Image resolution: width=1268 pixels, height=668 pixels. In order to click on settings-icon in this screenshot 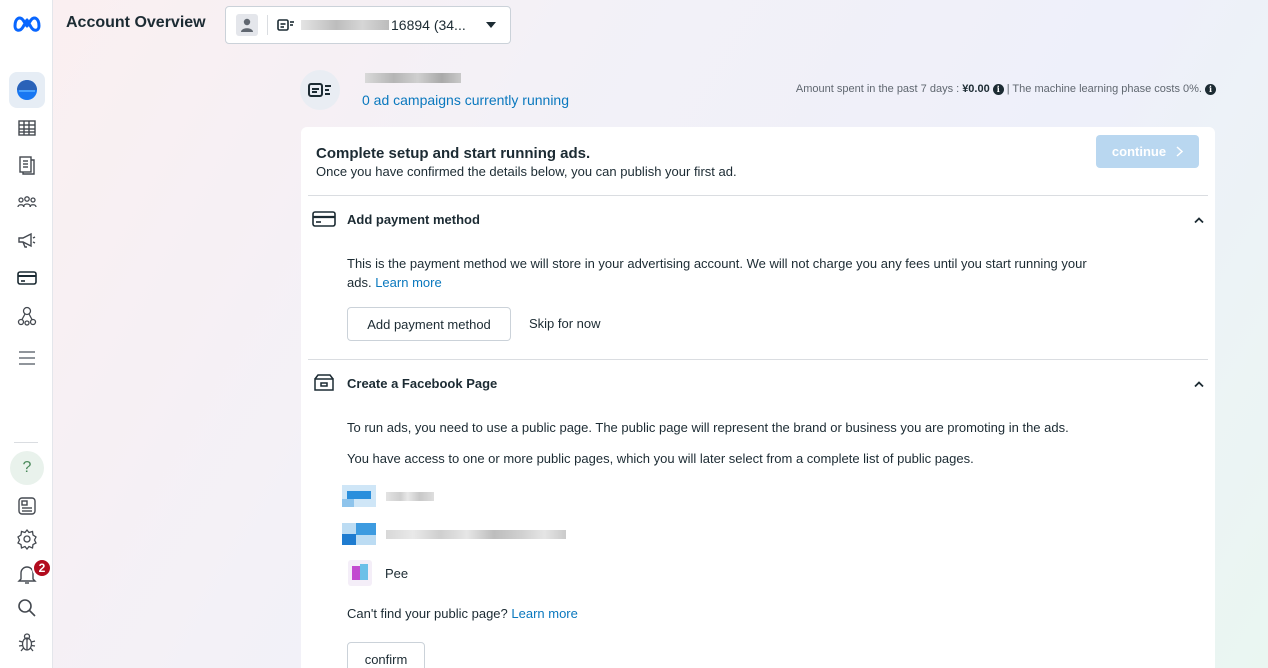, I will do `click(27, 539)`.